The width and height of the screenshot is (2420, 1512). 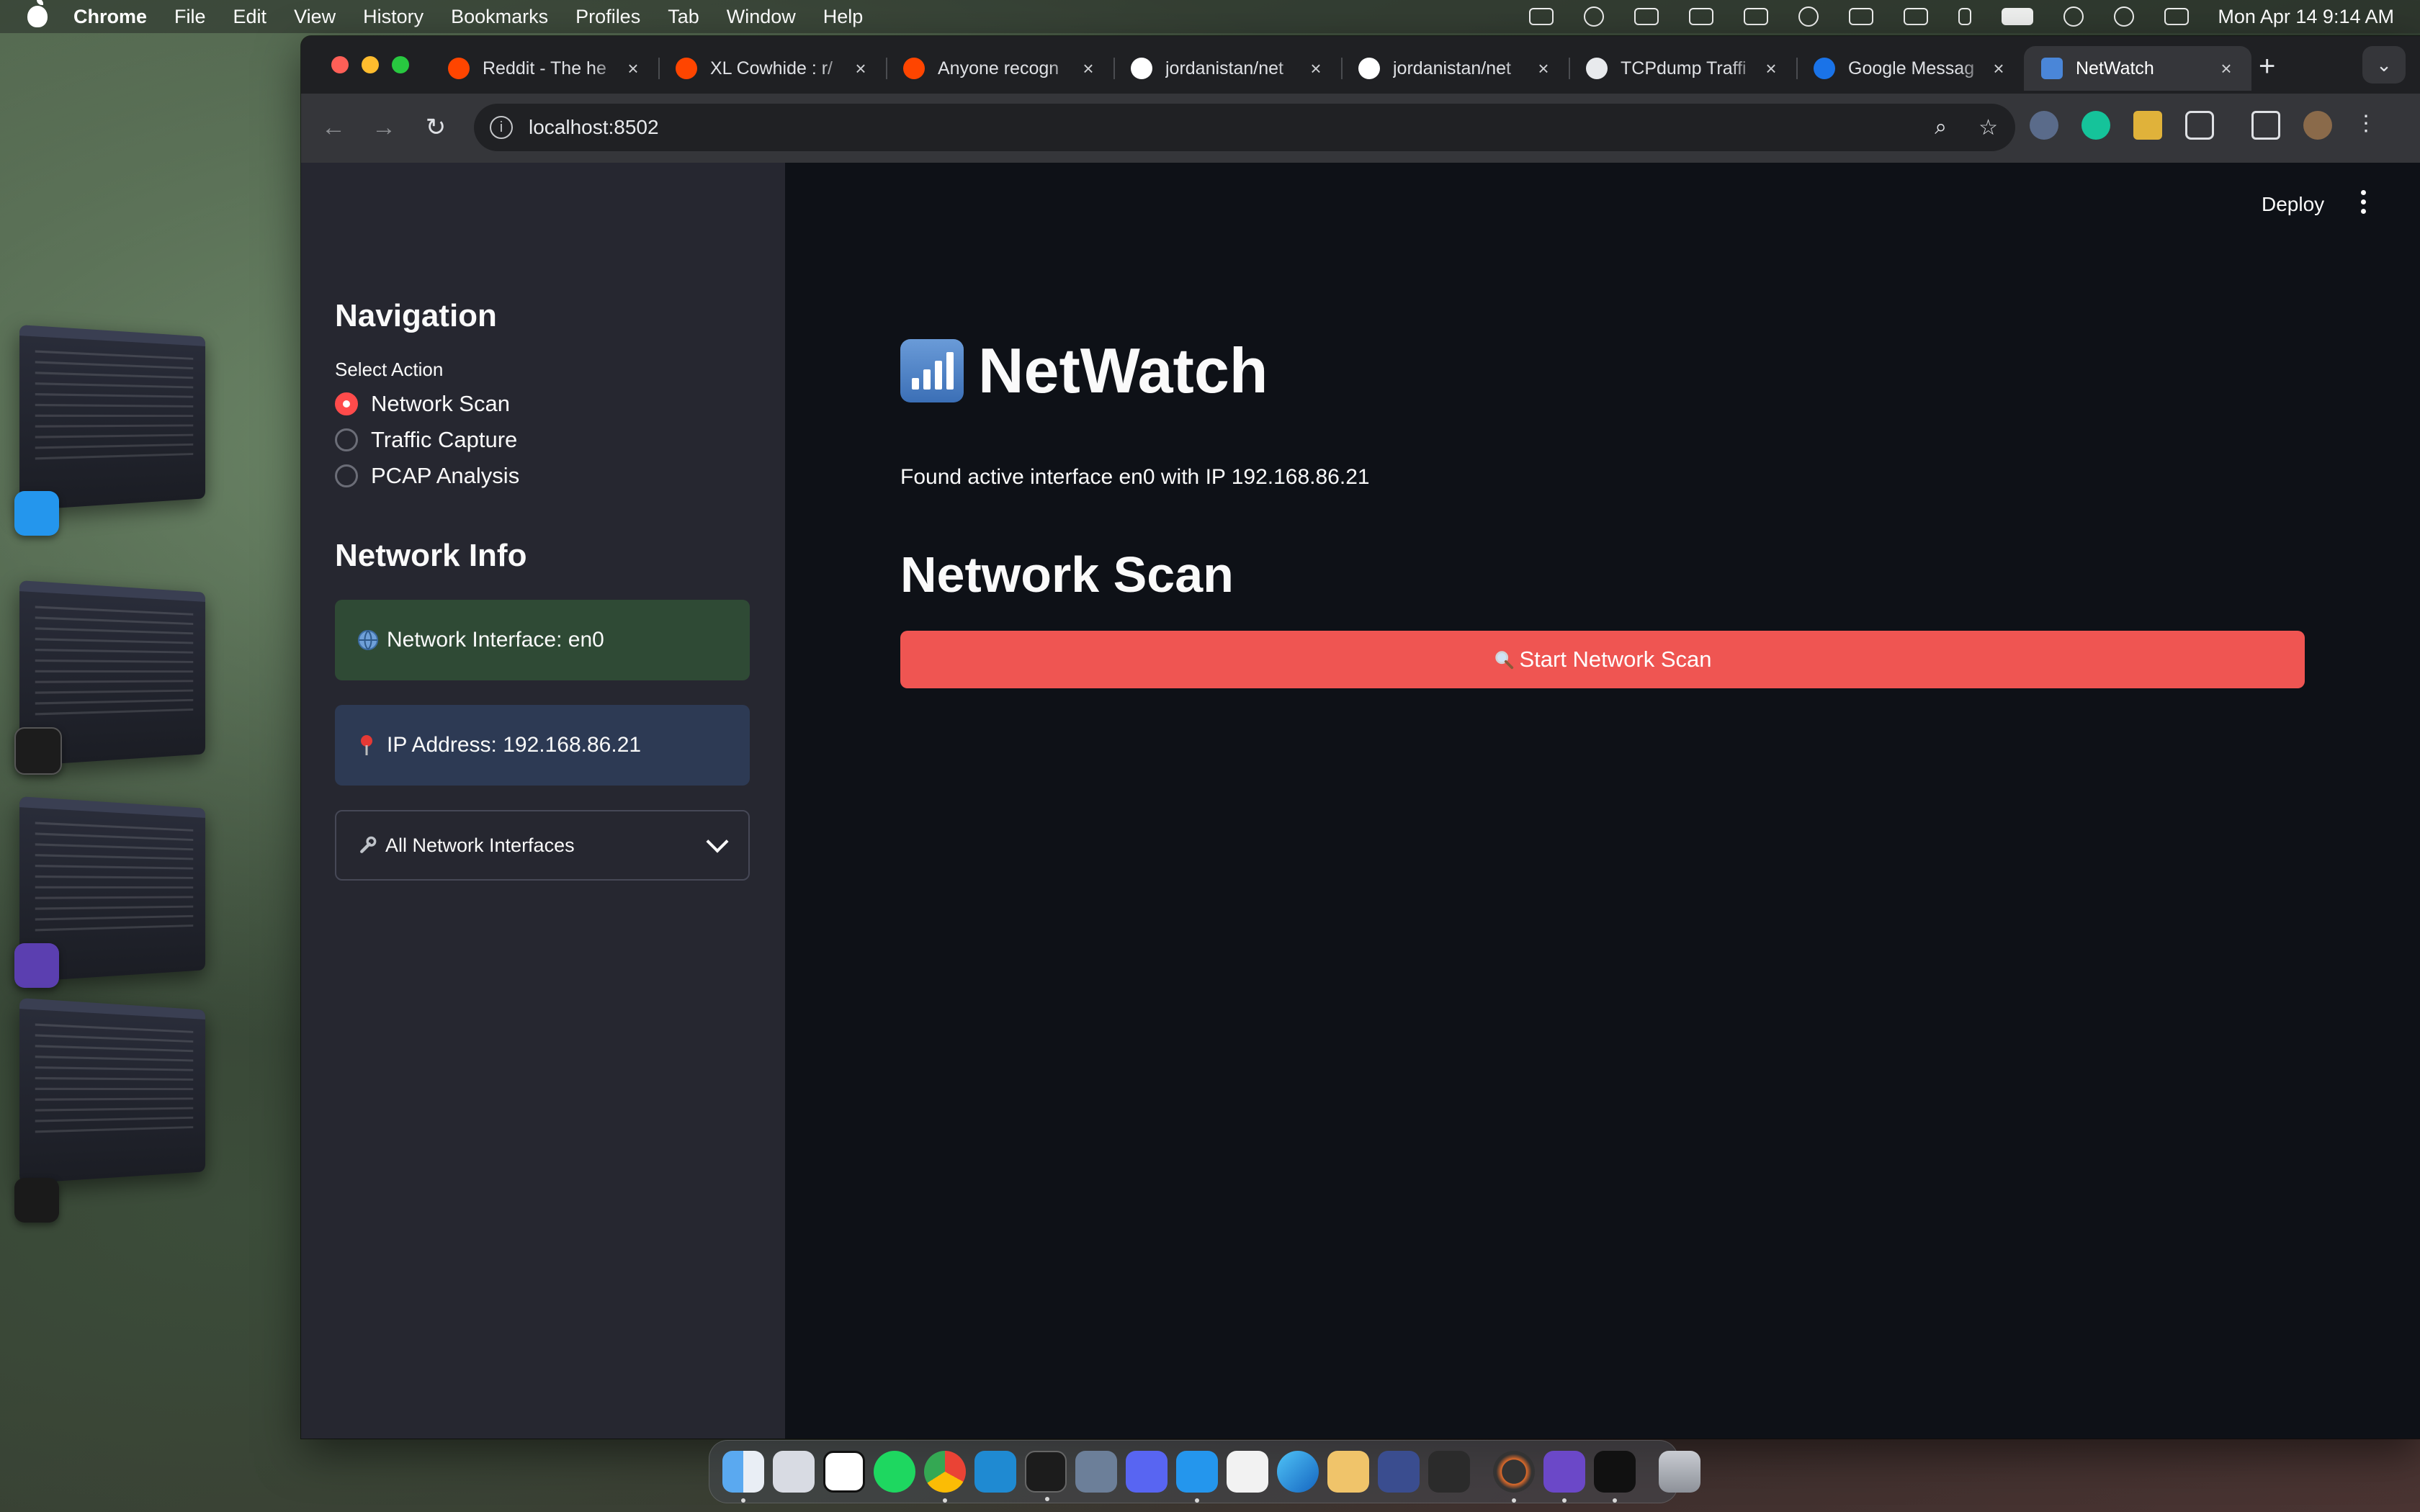 I want to click on menu-window: Window, so click(x=761, y=17).